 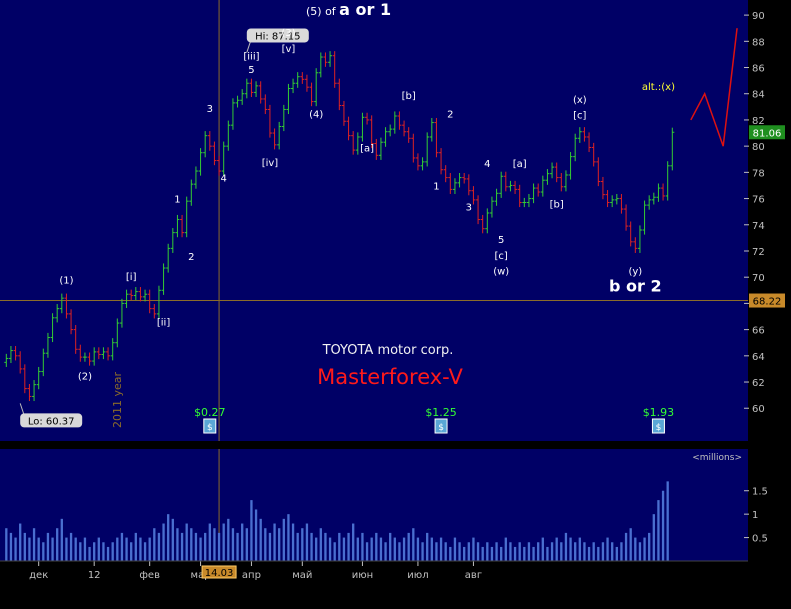 What do you see at coordinates (436, 186) in the screenshot?
I see `wave-label: 1` at bounding box center [436, 186].